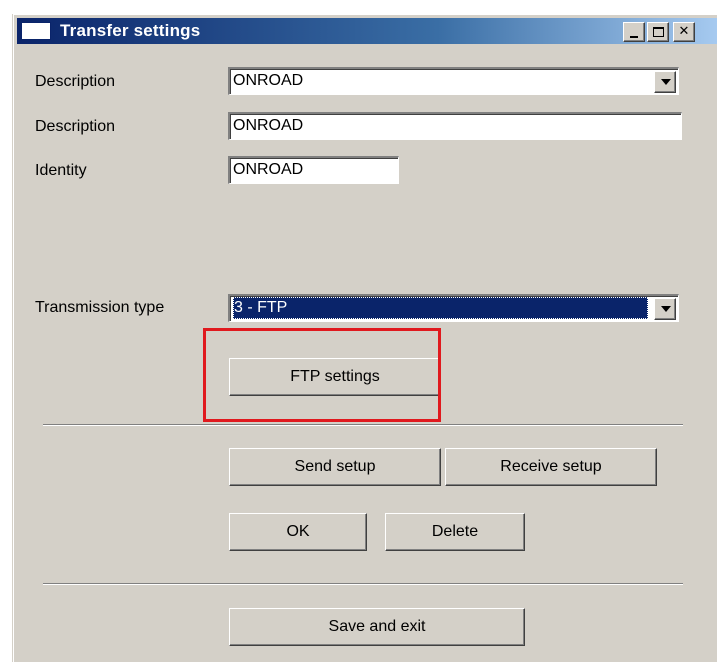  I want to click on close-button: ✕, so click(684, 32).